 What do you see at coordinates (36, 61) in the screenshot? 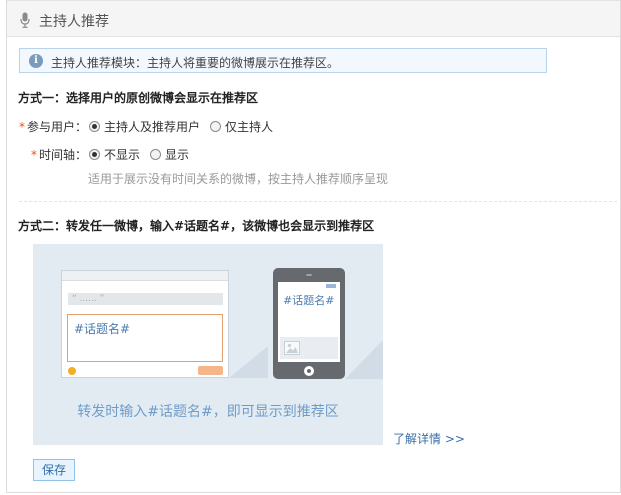
I see `info-icon: i` at bounding box center [36, 61].